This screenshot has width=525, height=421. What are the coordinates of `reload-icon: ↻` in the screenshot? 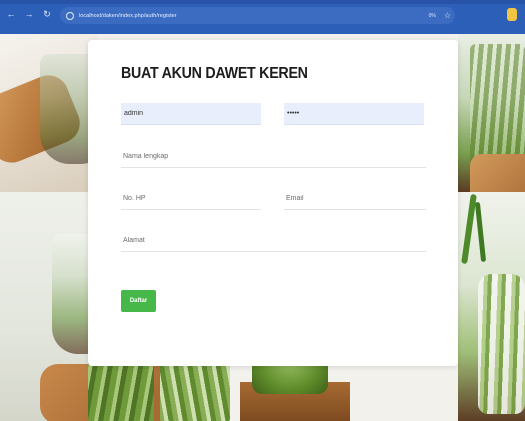 It's located at (47, 14).